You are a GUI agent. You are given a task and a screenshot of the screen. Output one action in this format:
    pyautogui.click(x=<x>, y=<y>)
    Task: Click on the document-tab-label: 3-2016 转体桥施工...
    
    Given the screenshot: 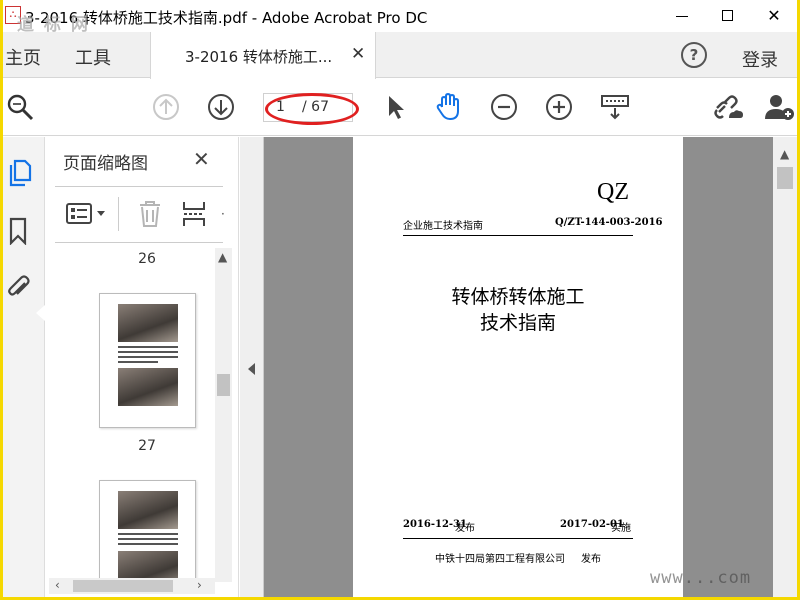 What is the action you would take?
    pyautogui.click(x=259, y=57)
    